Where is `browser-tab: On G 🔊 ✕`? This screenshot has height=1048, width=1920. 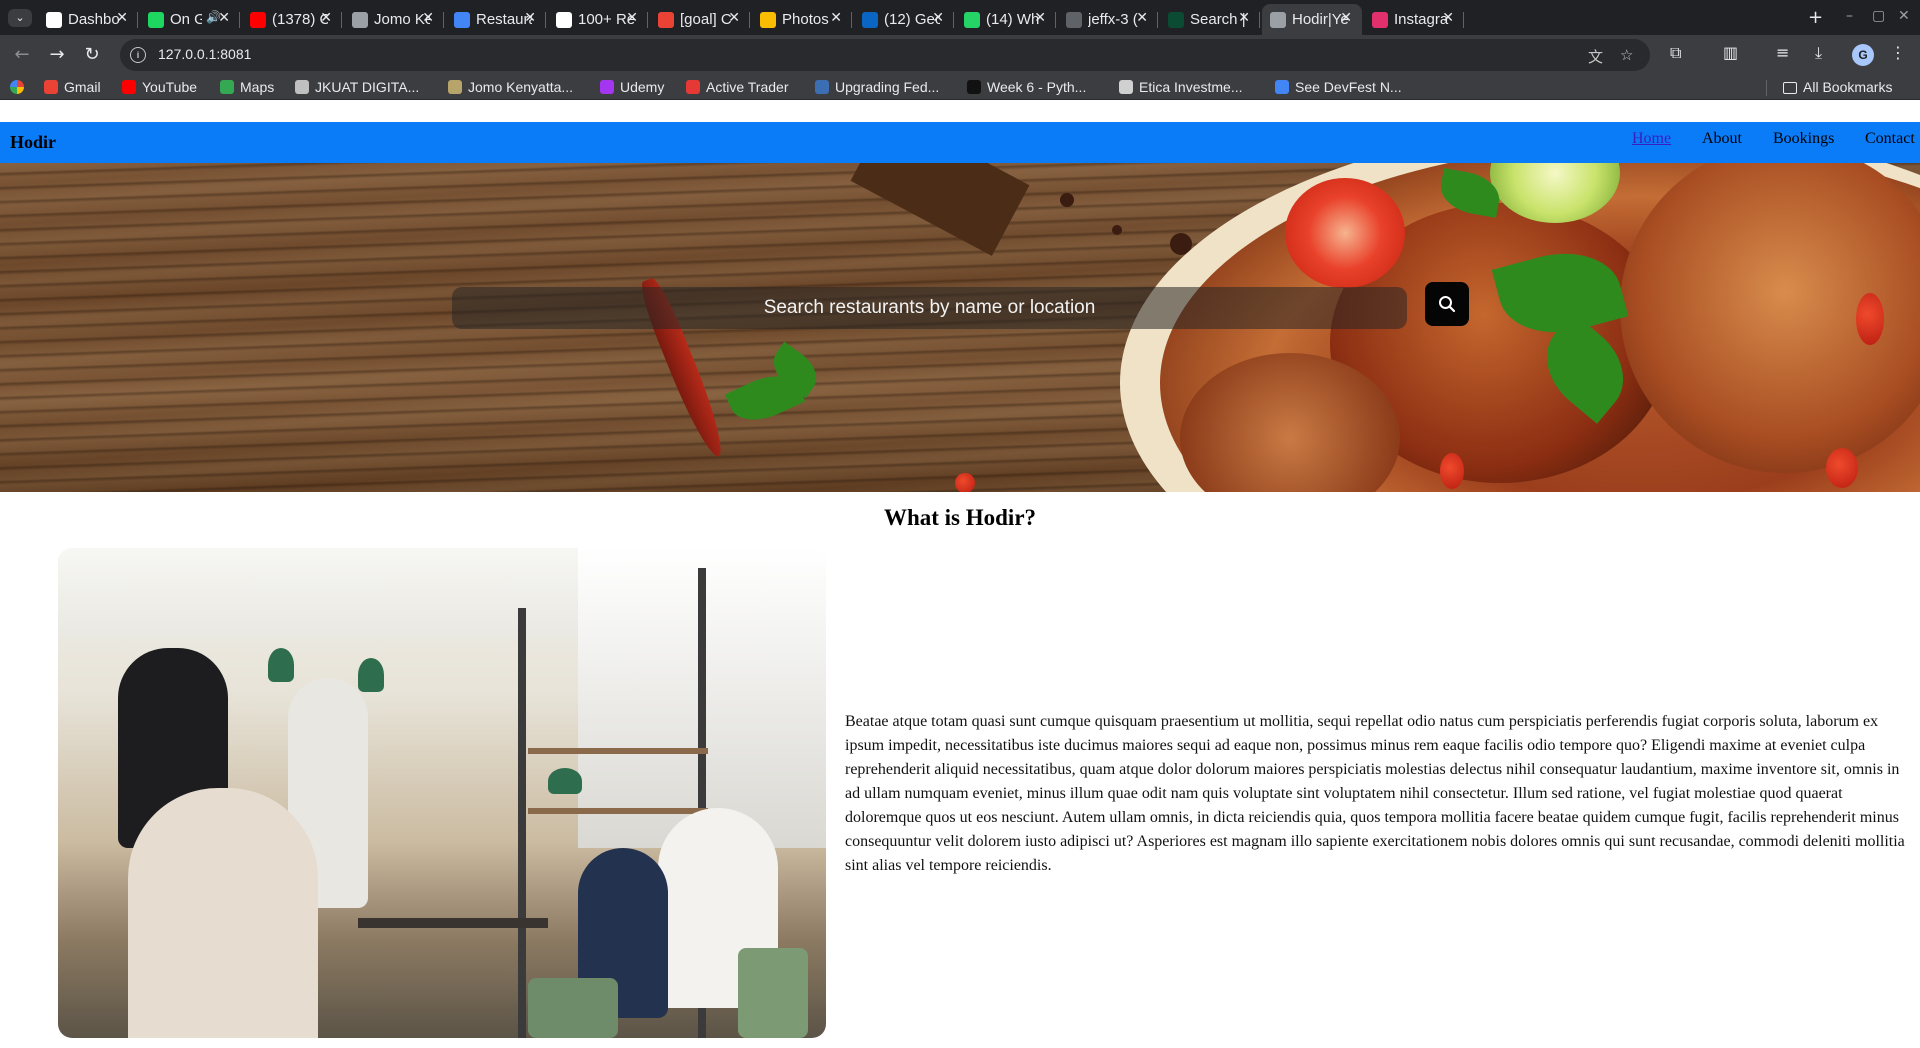 browser-tab: On G 🔊 ✕ is located at coordinates (190, 19).